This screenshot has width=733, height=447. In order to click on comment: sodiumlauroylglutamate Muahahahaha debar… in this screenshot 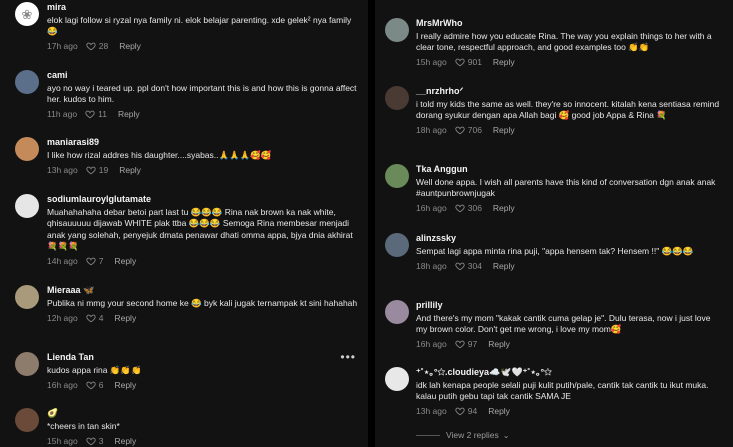, I will do `click(184, 230)`.